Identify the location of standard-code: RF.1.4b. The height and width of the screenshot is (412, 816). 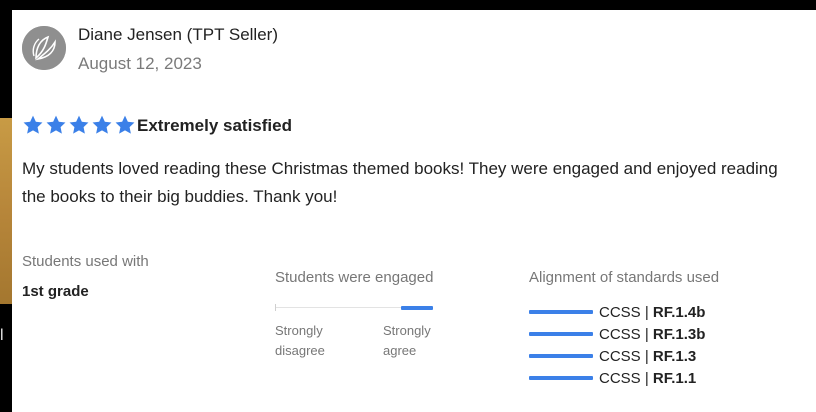
(679, 312).